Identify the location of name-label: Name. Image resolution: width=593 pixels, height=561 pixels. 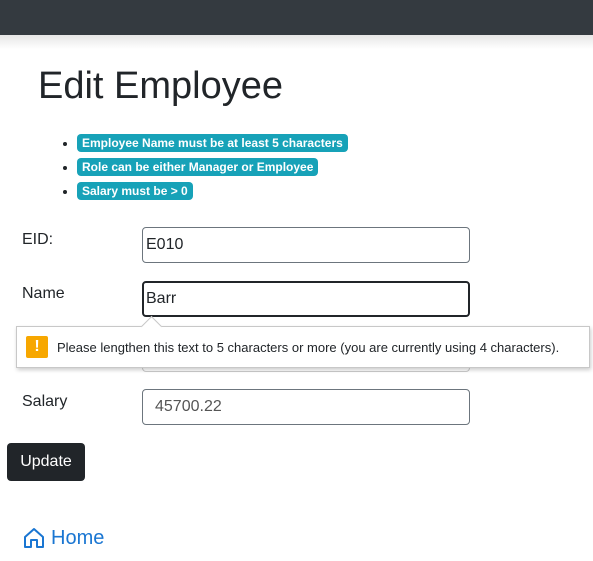
(43, 293).